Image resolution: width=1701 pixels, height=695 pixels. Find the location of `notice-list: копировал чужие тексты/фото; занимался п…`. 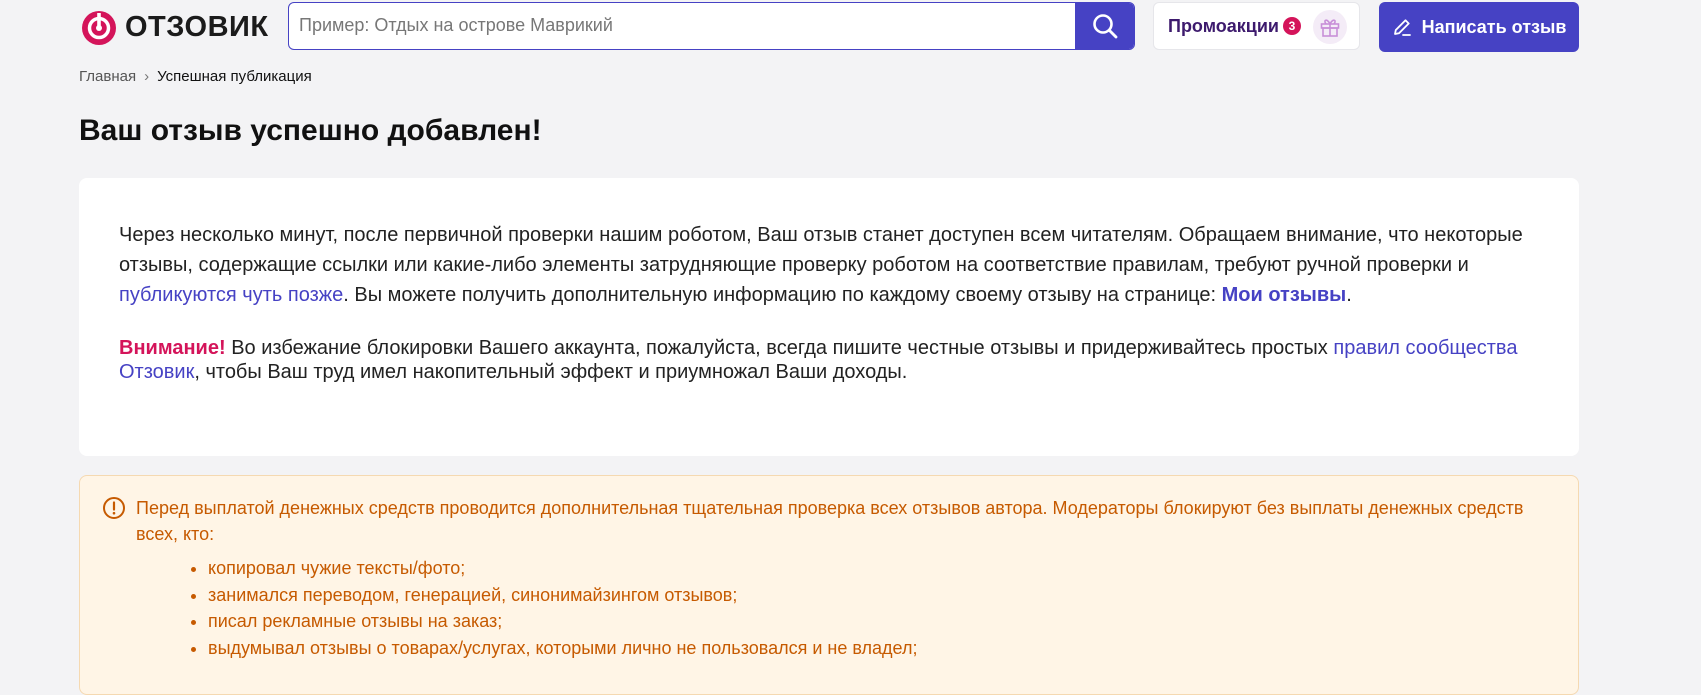

notice-list: копировал чужие тексты/фото; занимался п… is located at coordinates (829, 608).